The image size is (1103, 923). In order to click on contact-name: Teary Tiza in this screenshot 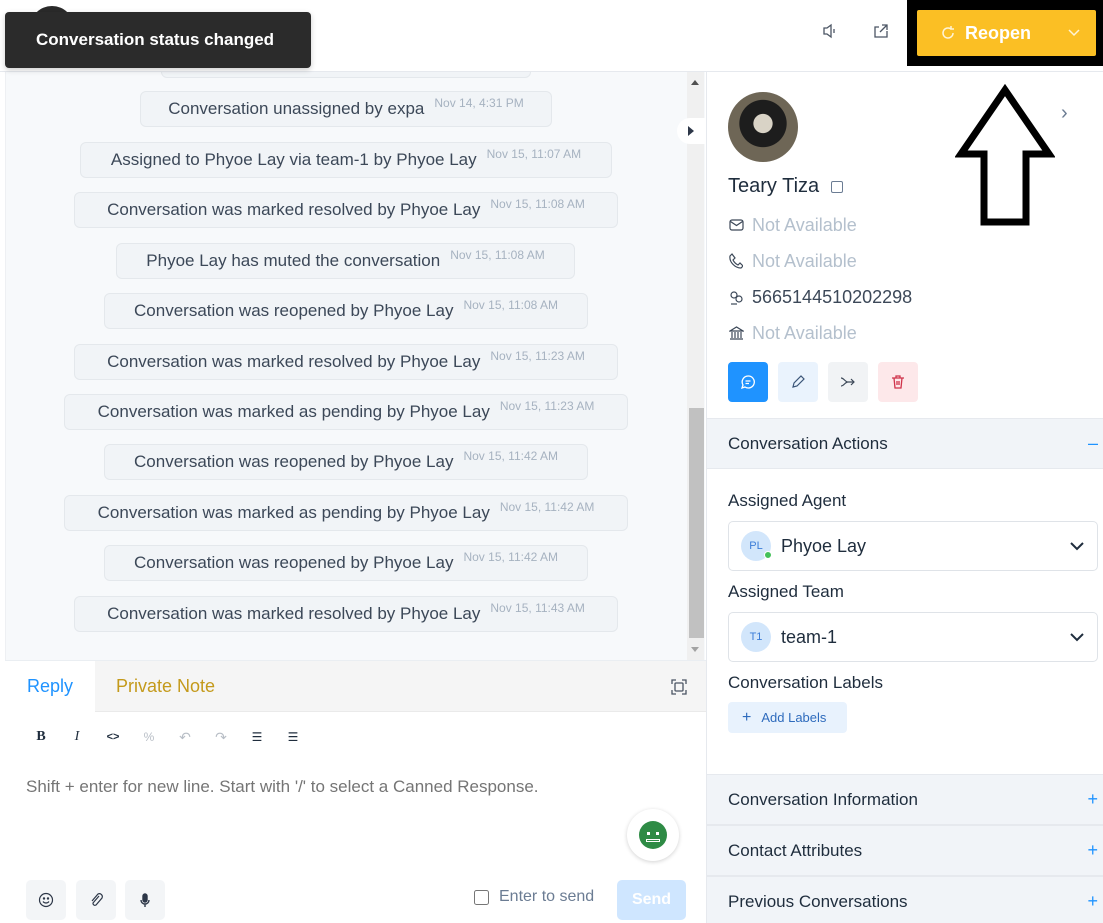, I will do `click(774, 186)`.